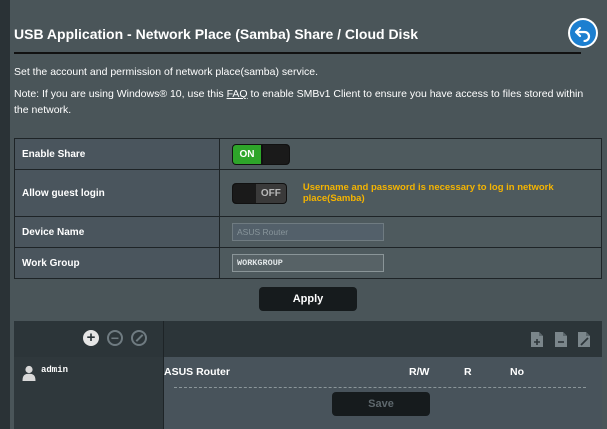 This screenshot has height=429, width=607. I want to click on toggle-off-state: OFF, so click(270, 193).